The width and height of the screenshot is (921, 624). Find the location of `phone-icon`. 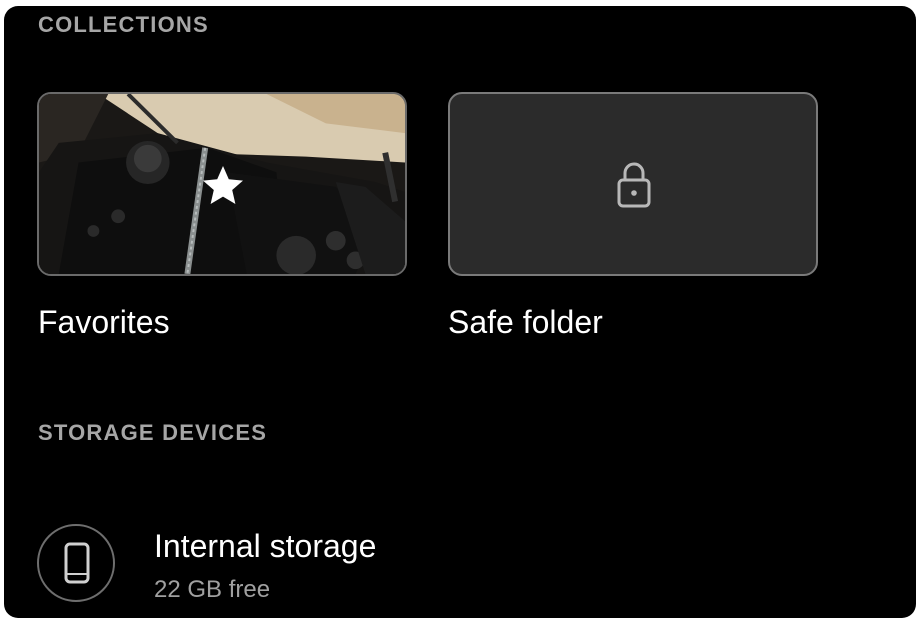

phone-icon is located at coordinates (77, 563).